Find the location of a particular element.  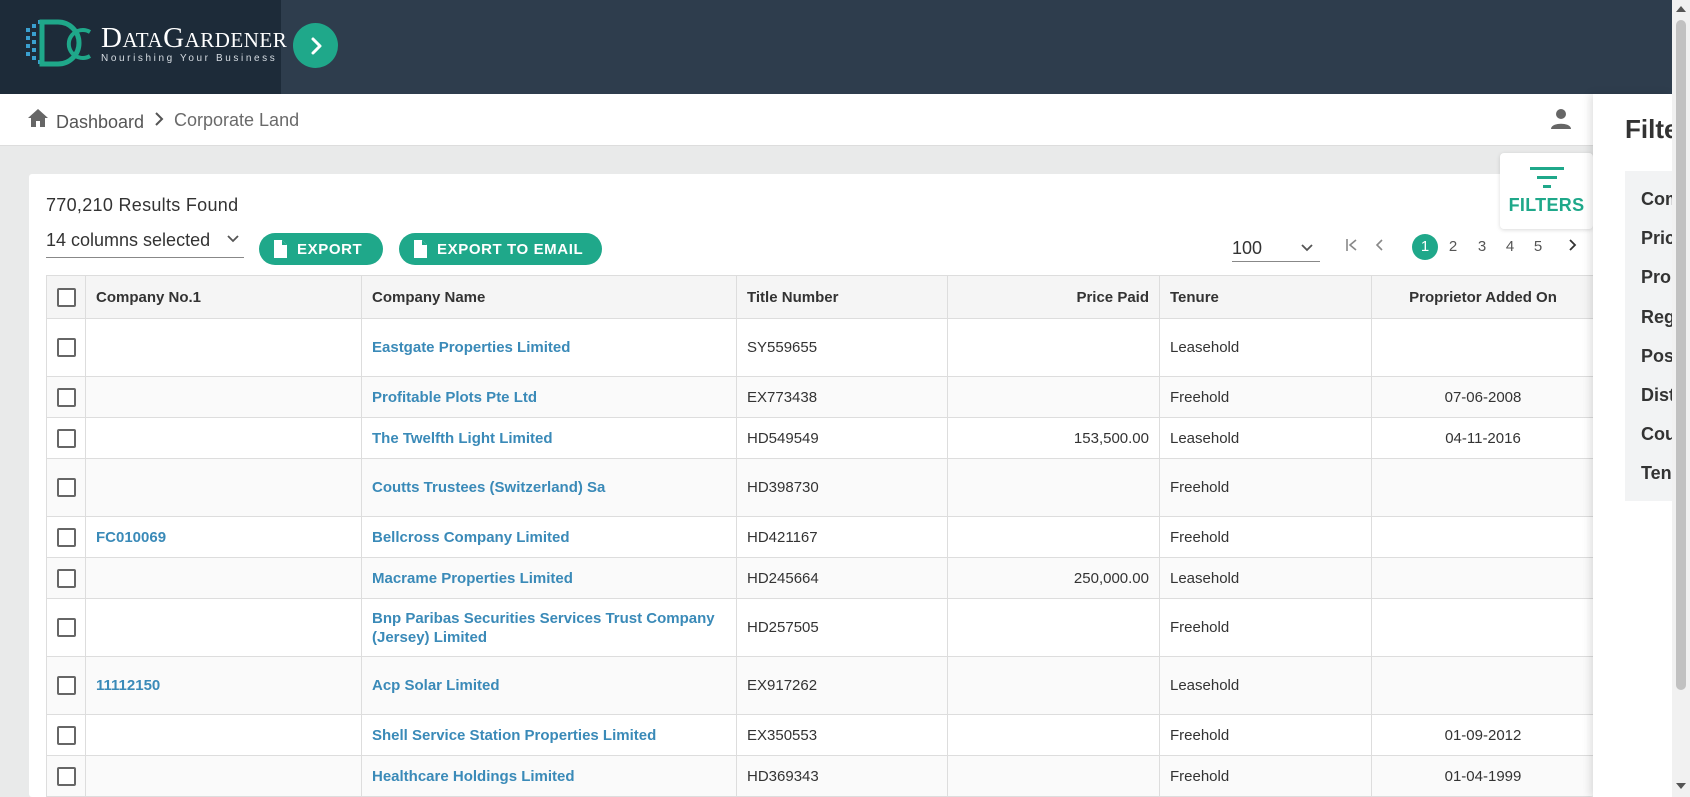

title-number: HD369343 is located at coordinates (783, 776).